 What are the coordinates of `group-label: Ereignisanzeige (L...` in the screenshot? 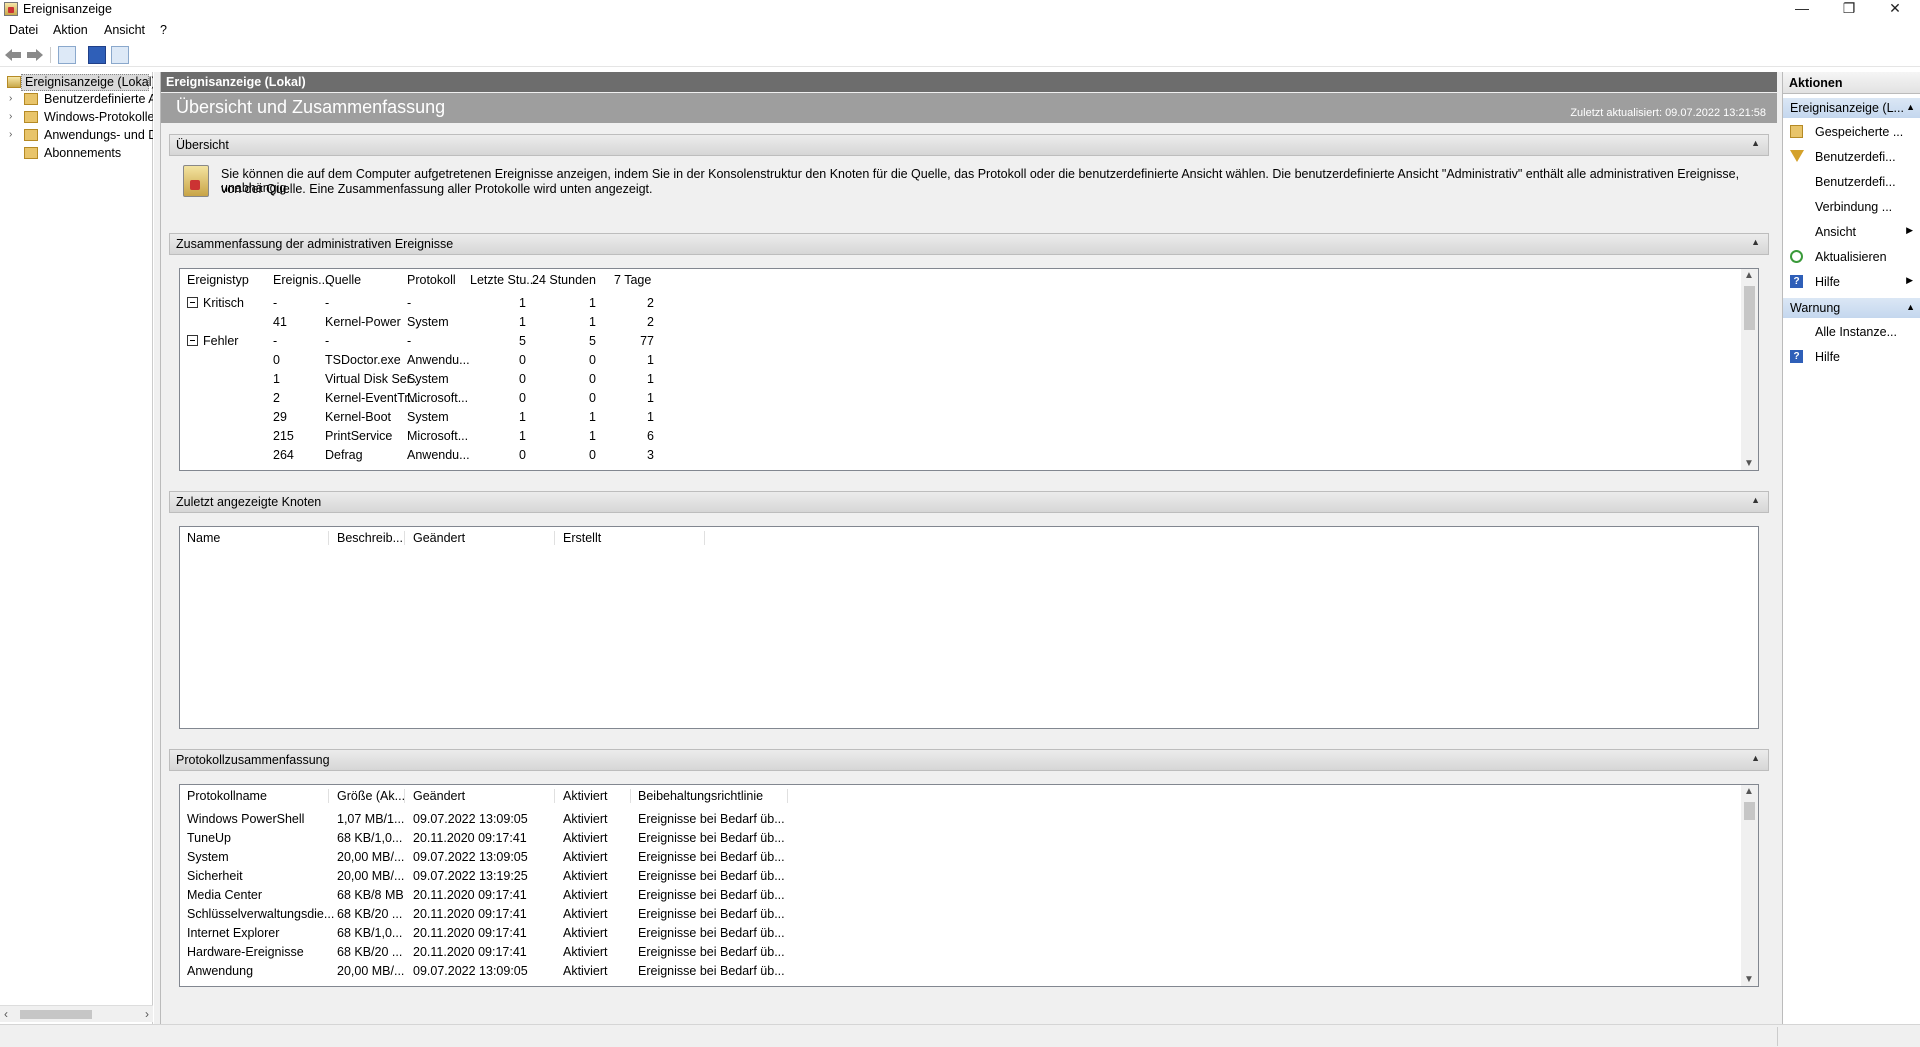 It's located at (1847, 108).